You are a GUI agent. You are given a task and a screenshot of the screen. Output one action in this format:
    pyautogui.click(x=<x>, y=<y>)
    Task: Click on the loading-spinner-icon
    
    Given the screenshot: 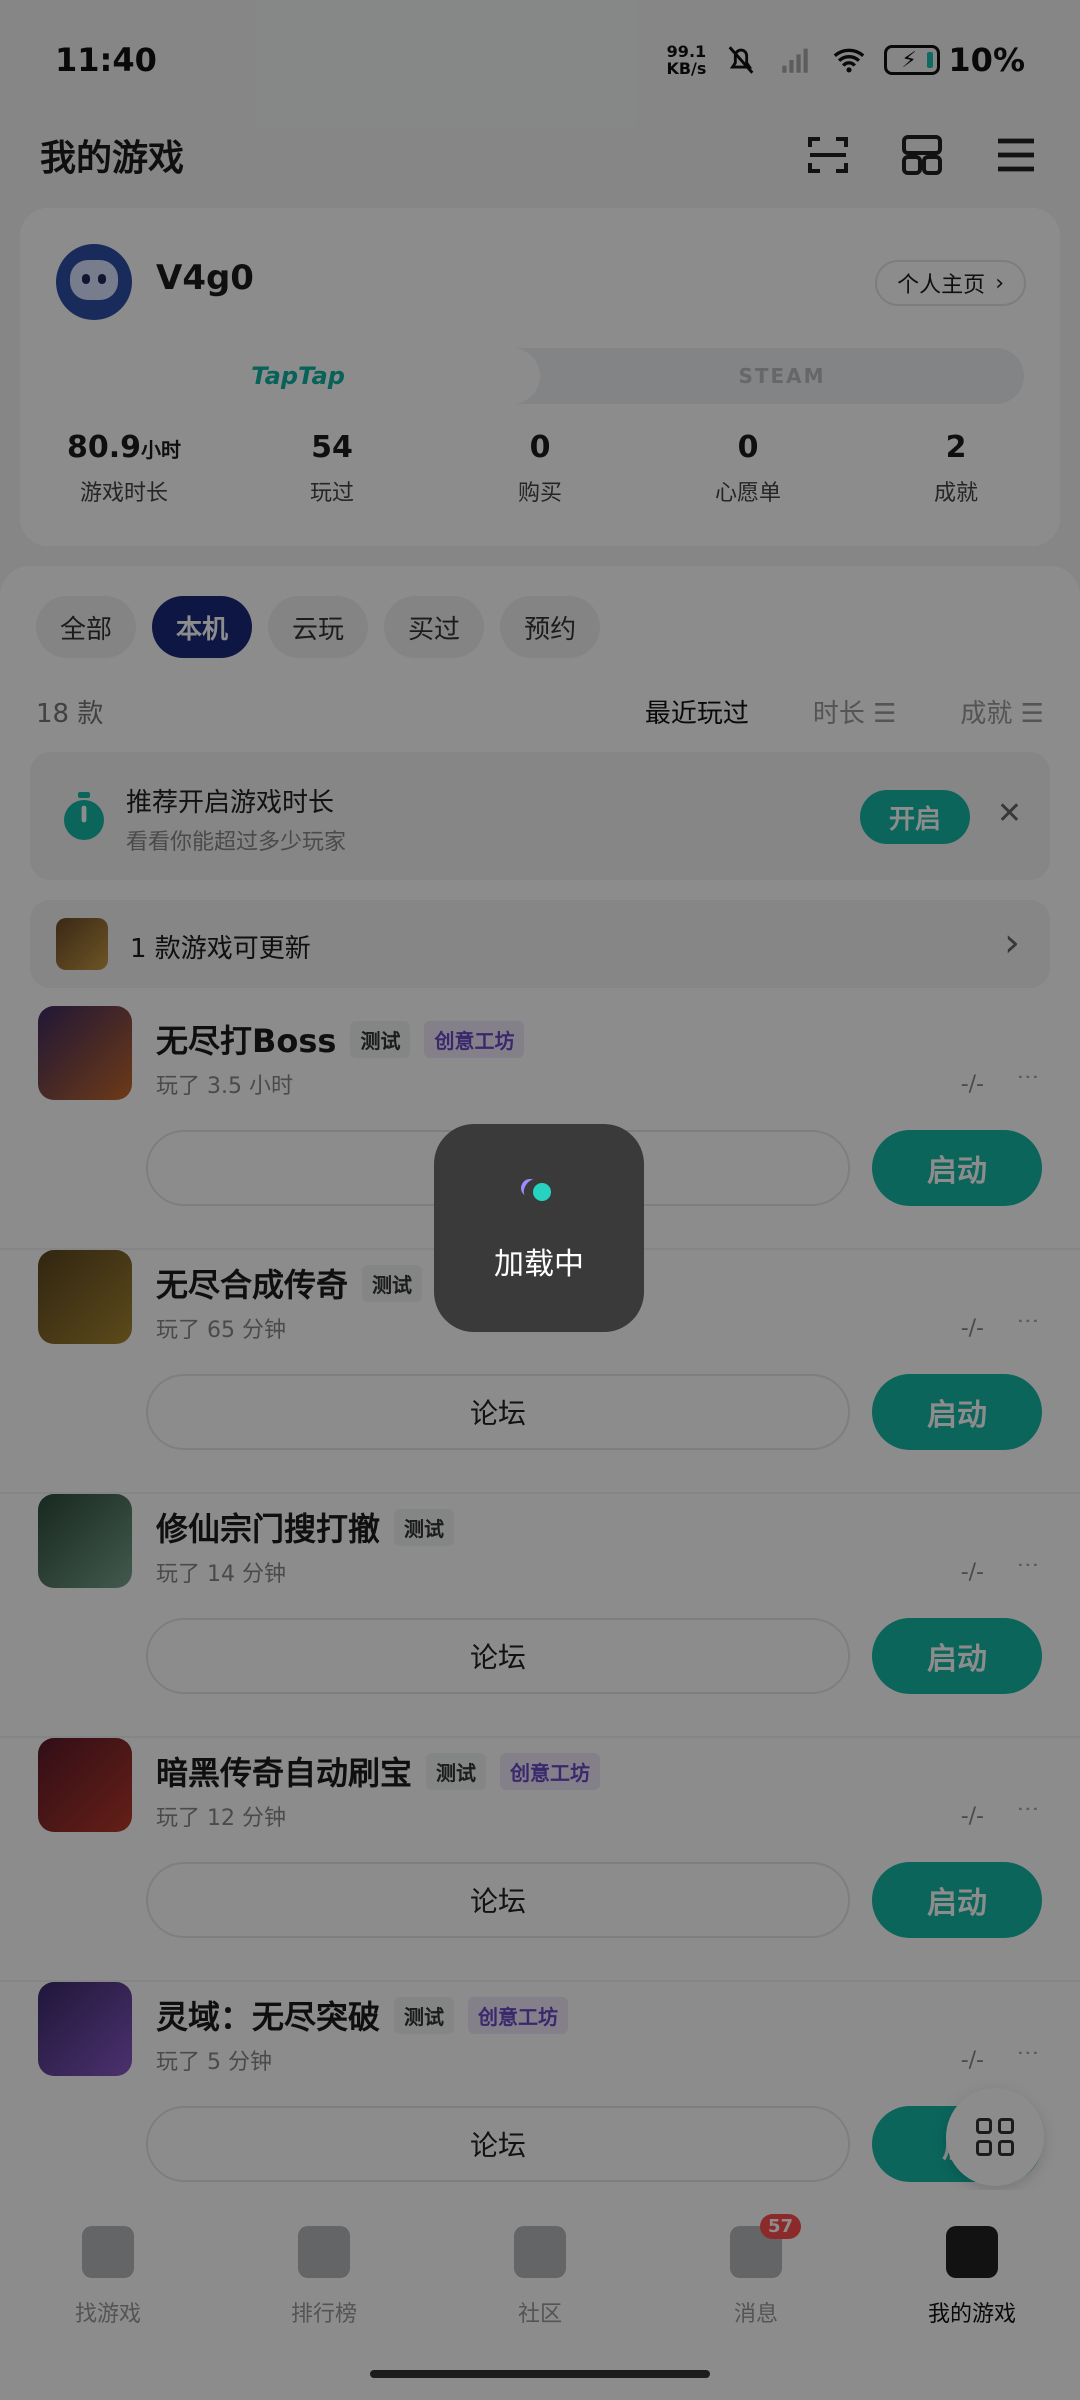 What is the action you would take?
    pyautogui.click(x=537, y=1191)
    